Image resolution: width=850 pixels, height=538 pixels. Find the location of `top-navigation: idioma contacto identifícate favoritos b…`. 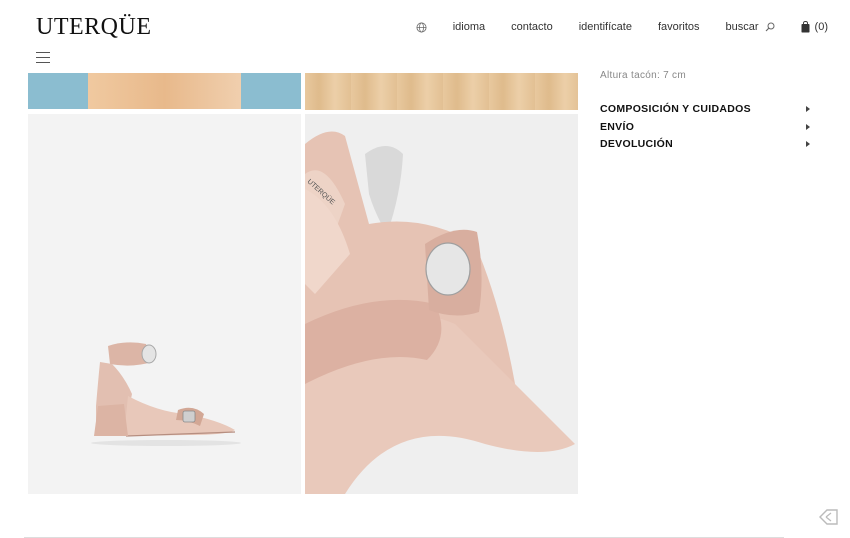

top-navigation: idioma contacto identifícate favoritos b… is located at coordinates (622, 27).